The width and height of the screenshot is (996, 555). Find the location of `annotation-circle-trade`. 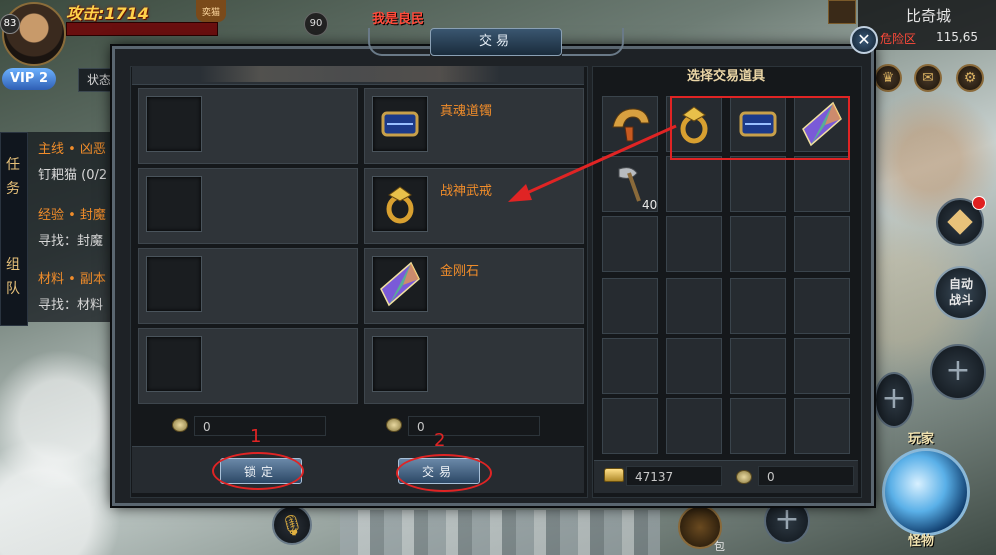

annotation-circle-trade is located at coordinates (444, 473).